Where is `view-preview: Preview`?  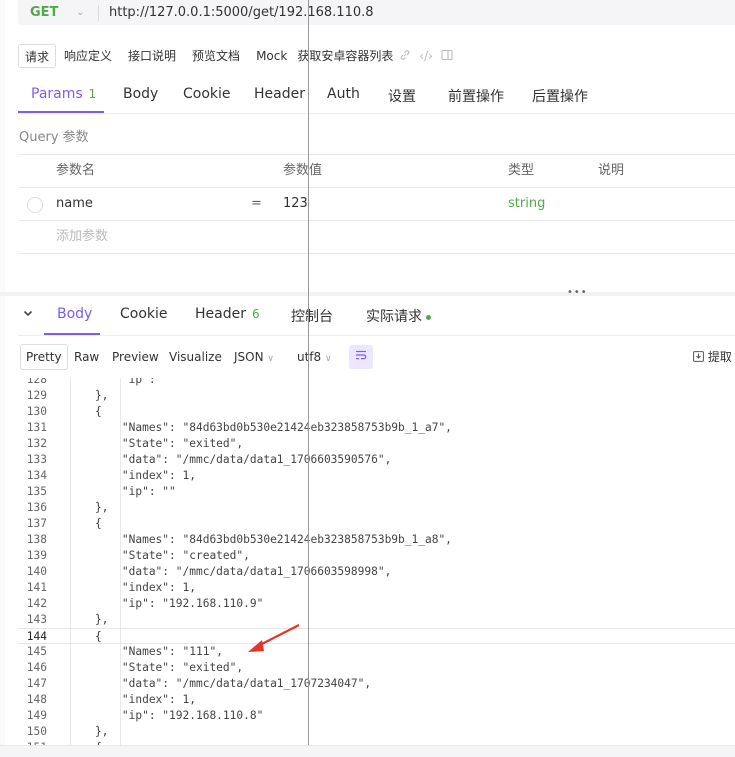
view-preview: Preview is located at coordinates (135, 357).